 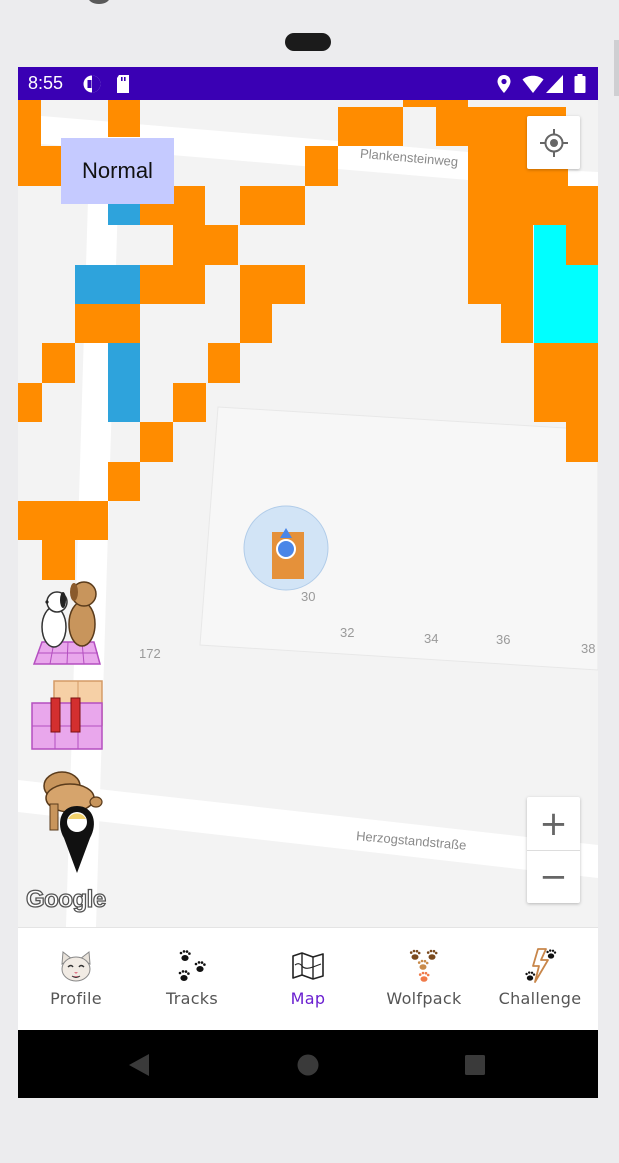 What do you see at coordinates (308, 998) in the screenshot?
I see `nav-label-map: Map` at bounding box center [308, 998].